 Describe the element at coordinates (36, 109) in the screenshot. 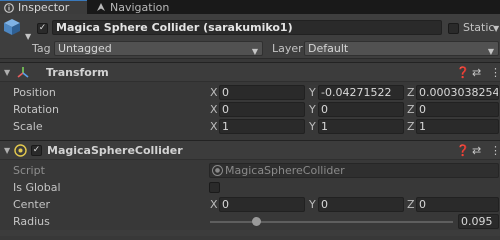

I see `rotation-label: Rotation` at that location.